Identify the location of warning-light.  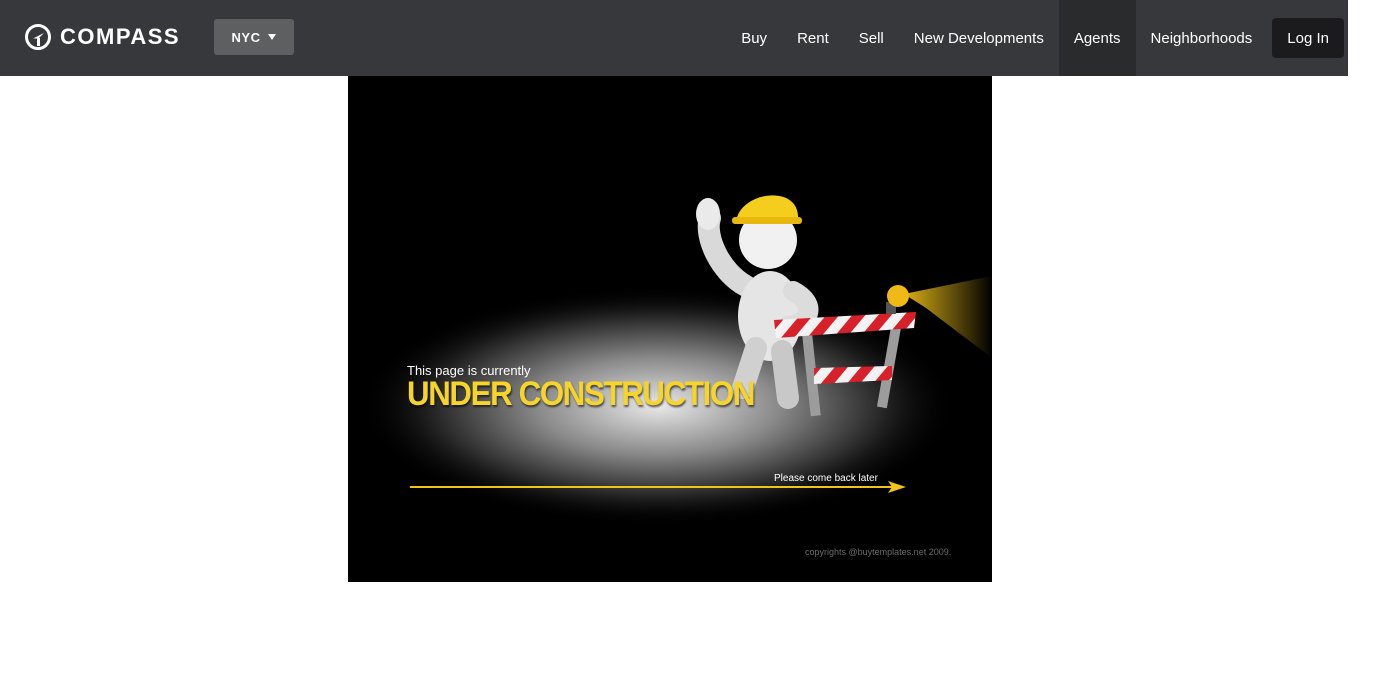
(897, 299).